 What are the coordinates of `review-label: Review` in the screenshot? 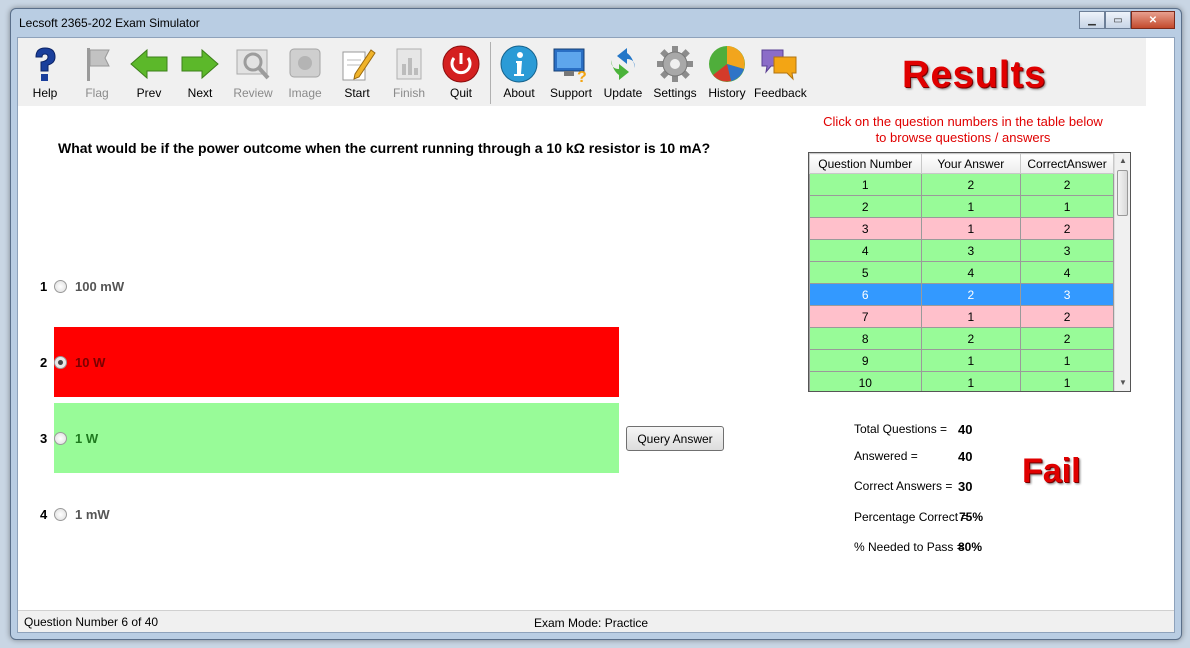 It's located at (253, 93).